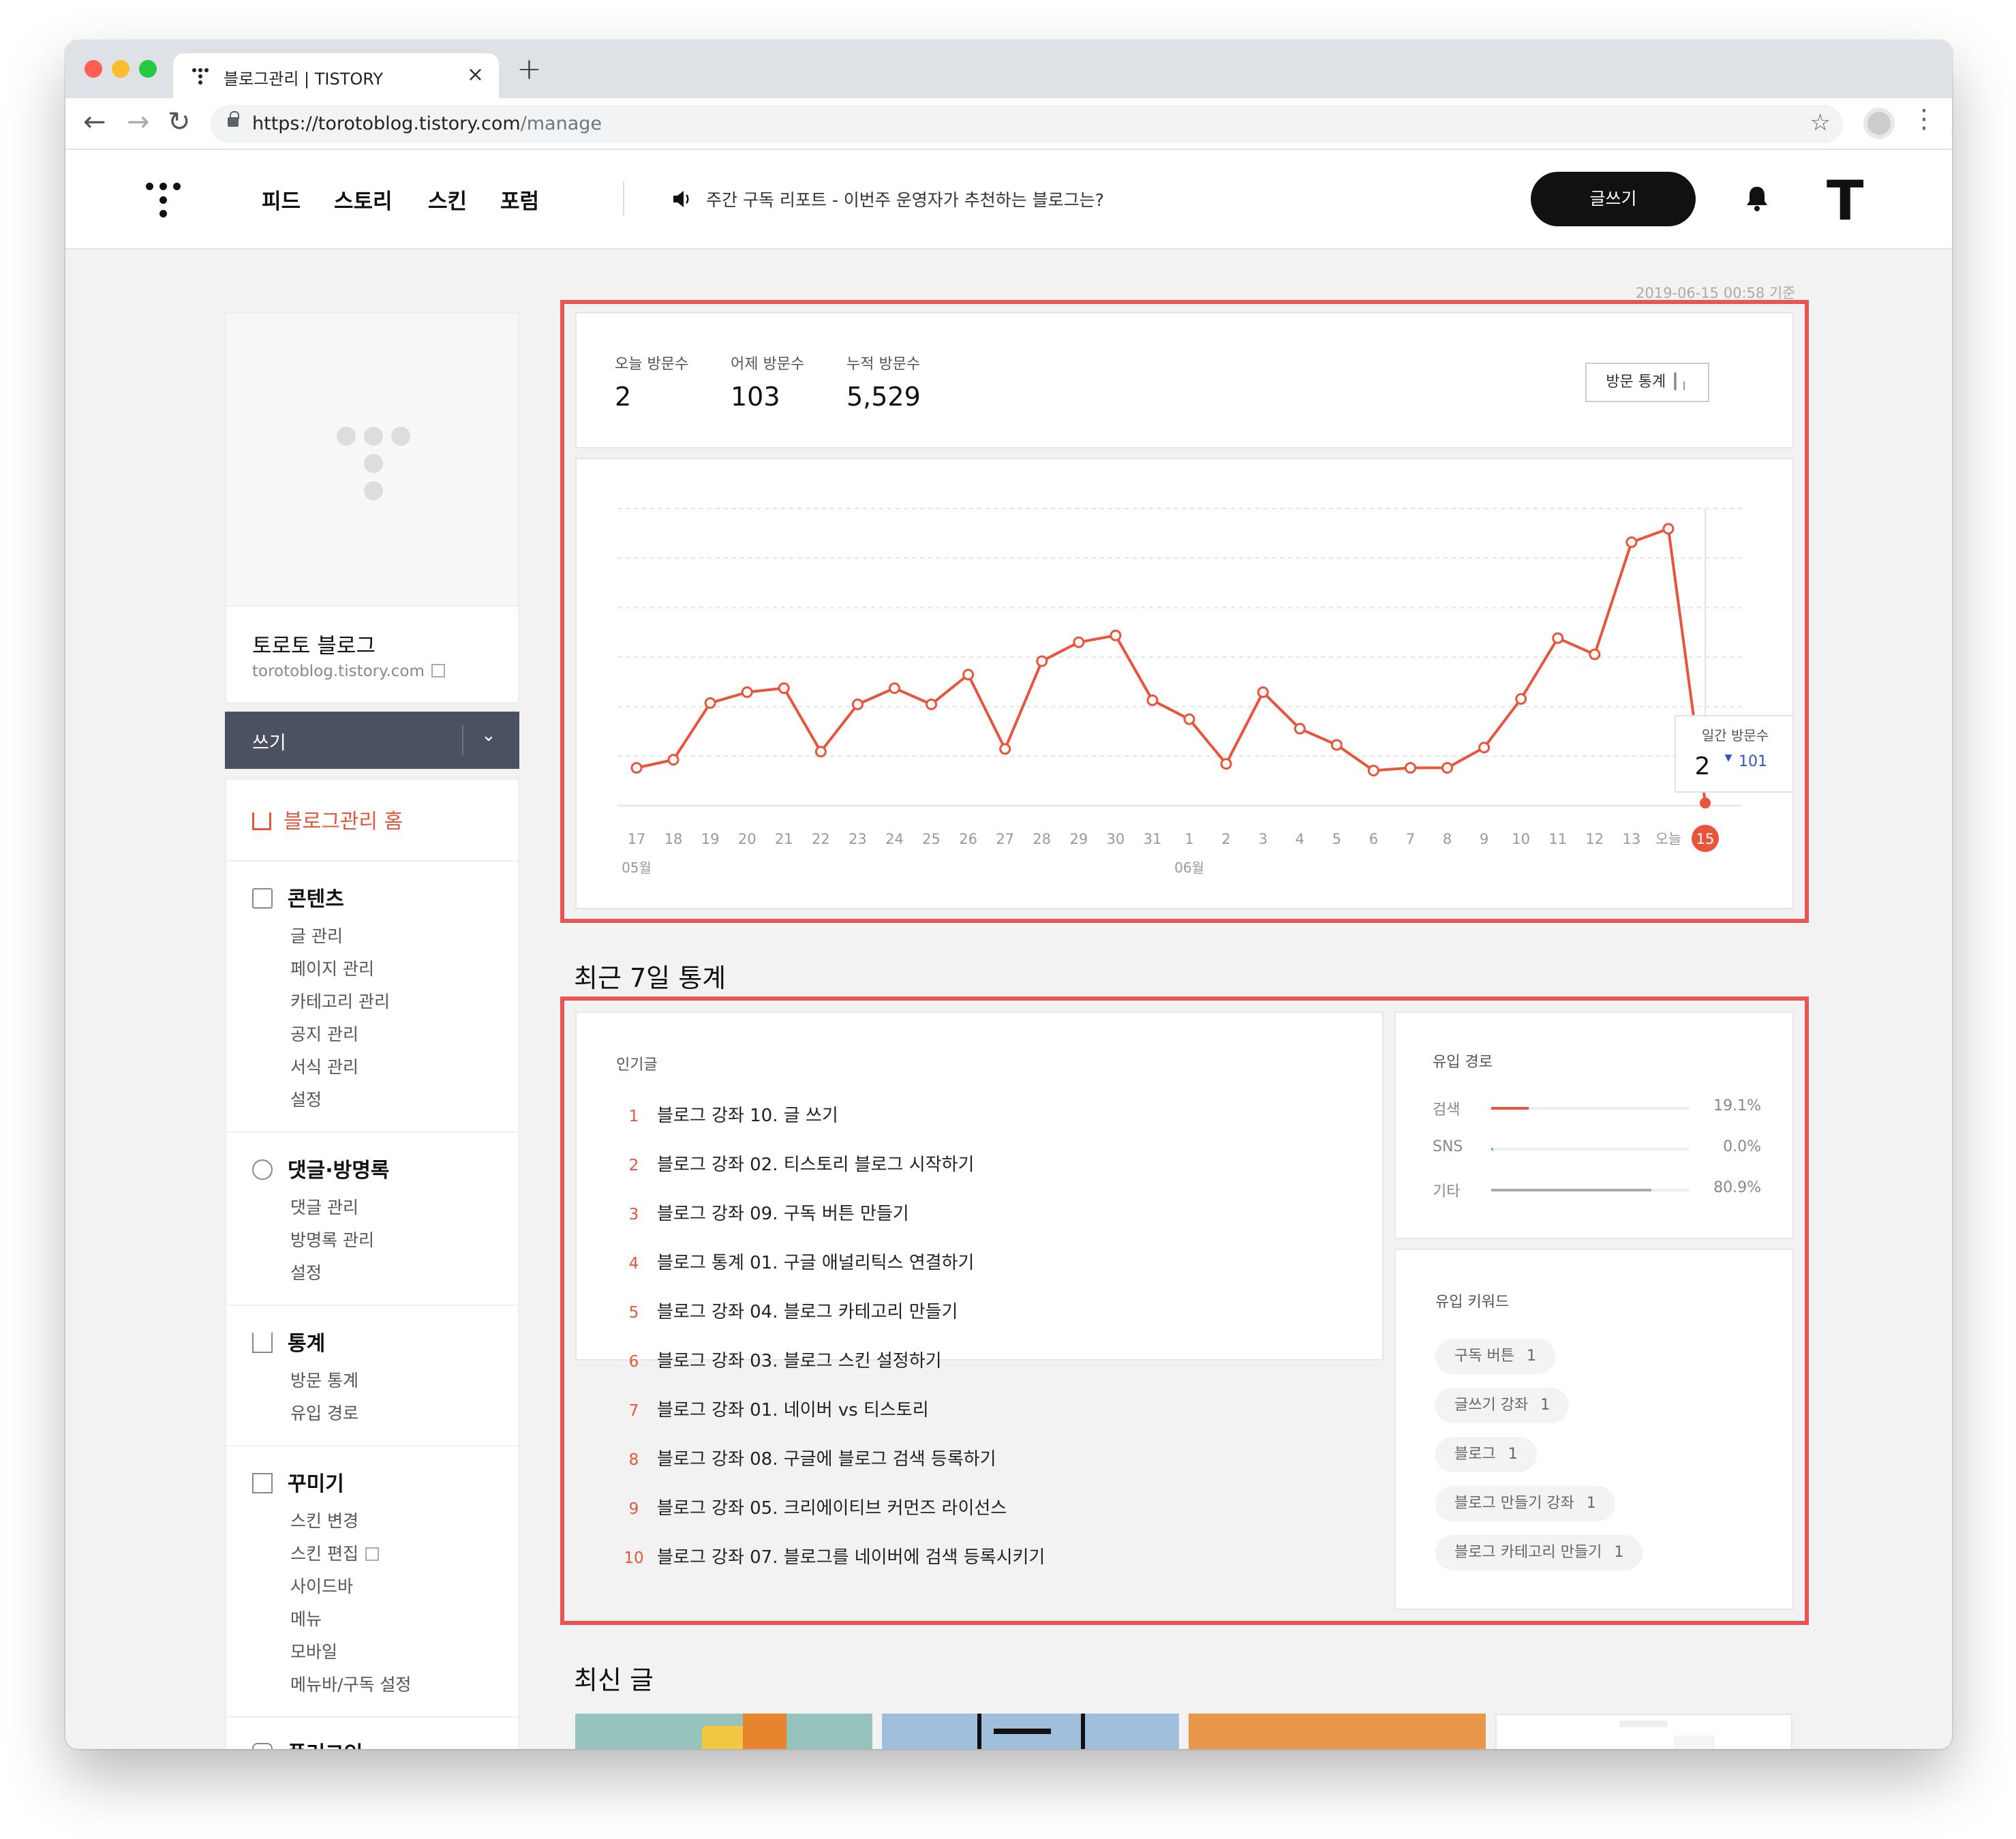  I want to click on speaker-icon, so click(681, 199).